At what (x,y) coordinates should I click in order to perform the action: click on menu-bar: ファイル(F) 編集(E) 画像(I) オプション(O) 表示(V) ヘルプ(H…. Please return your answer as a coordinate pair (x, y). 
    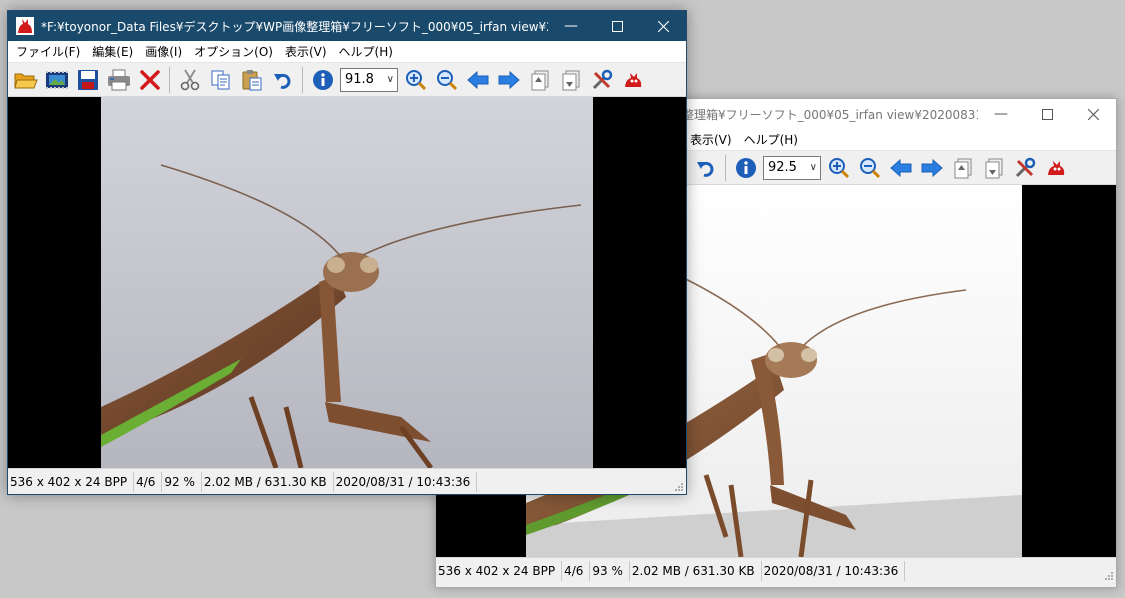
    Looking at the image, I should click on (347, 52).